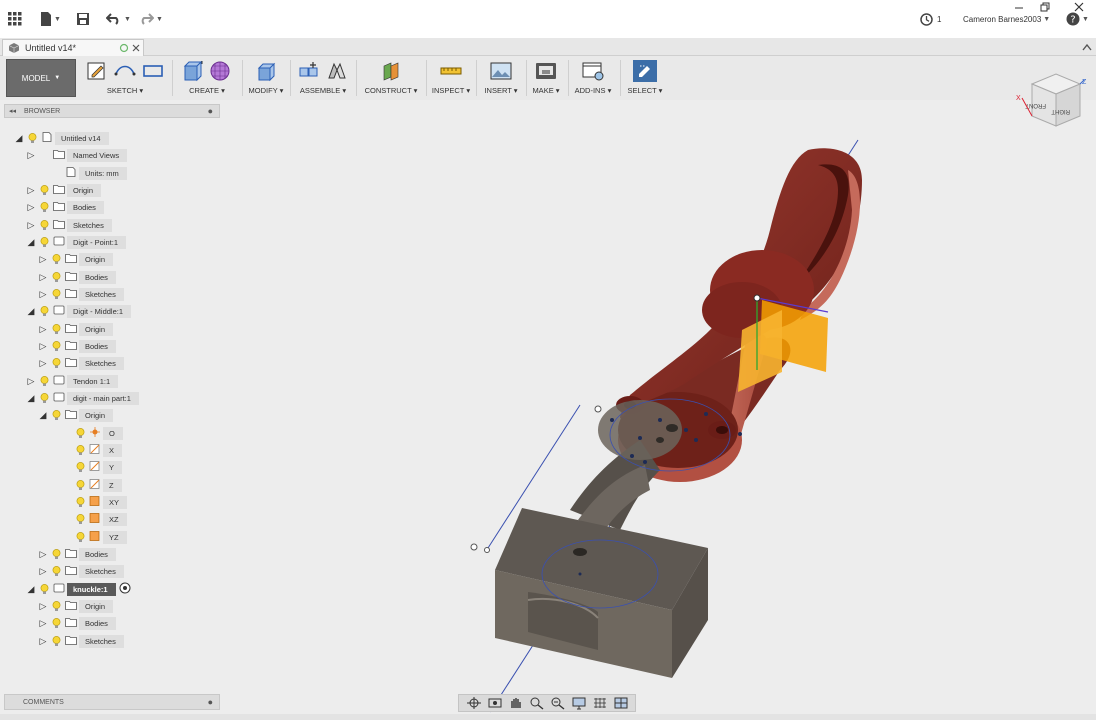 Image resolution: width=1096 pixels, height=720 pixels. I want to click on rectangle-tool-icon, so click(153, 71).